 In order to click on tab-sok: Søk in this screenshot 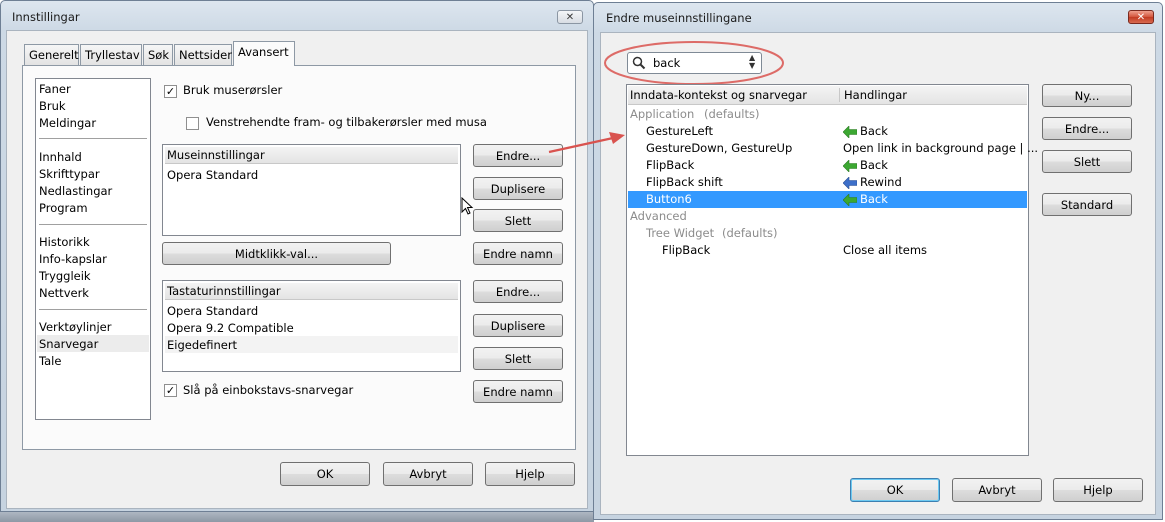, I will do `click(158, 55)`.